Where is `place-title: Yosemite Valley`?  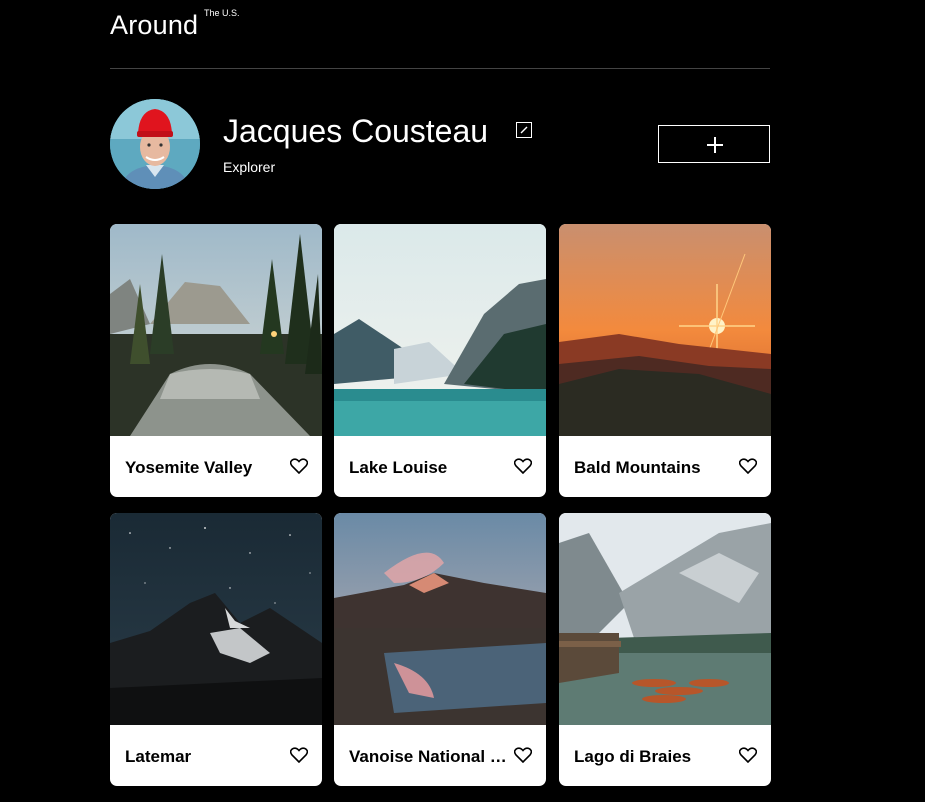
place-title: Yosemite Valley is located at coordinates (189, 467).